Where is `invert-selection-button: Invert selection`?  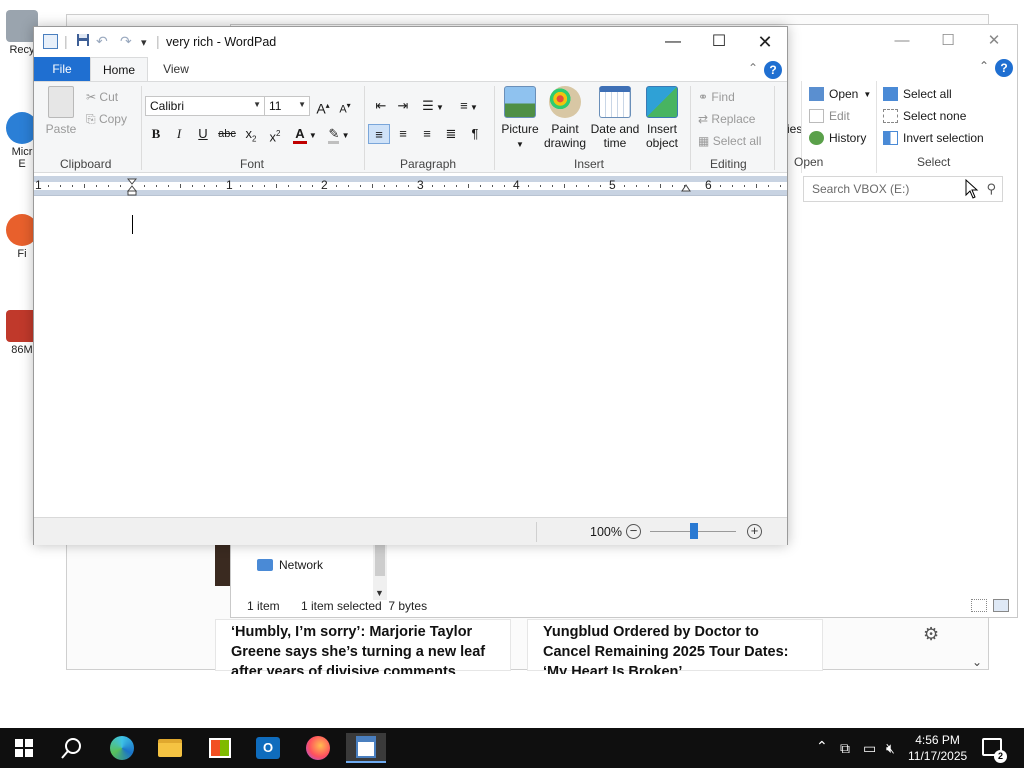 invert-selection-button: Invert selection is located at coordinates (933, 138).